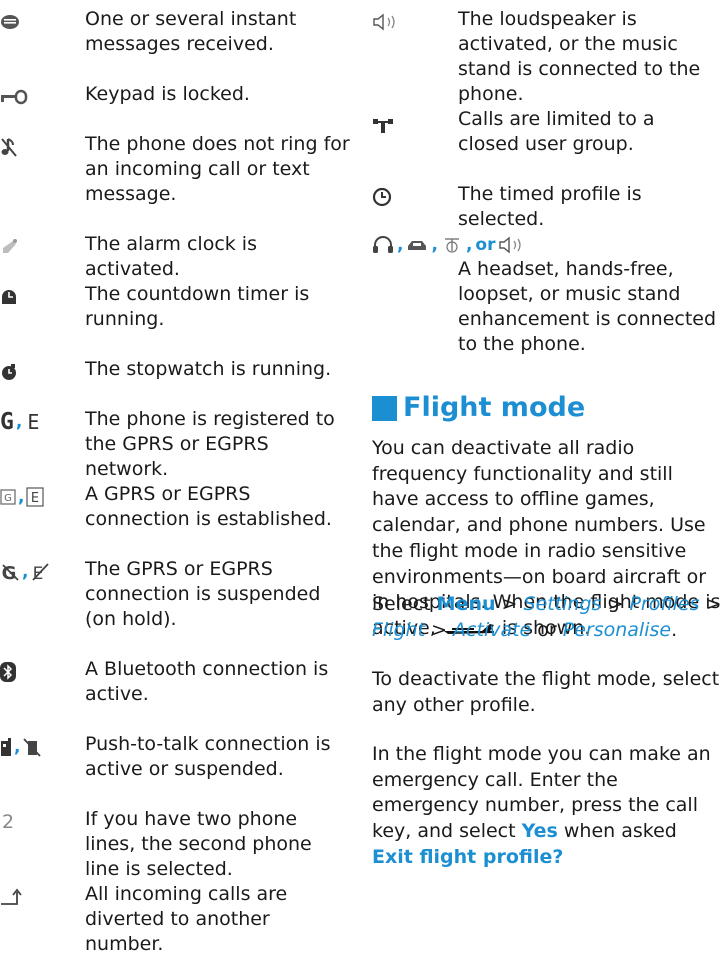 This screenshot has height=957, width=723. I want to click on stopwatch-icon, so click(9, 372).